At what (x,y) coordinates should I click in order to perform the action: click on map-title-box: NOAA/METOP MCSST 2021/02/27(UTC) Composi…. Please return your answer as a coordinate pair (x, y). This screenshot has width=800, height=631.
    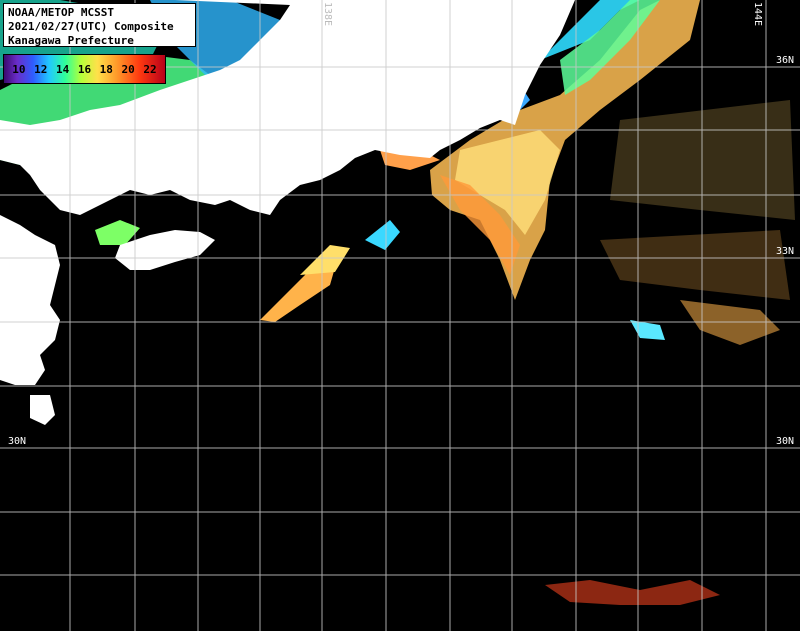
    Looking at the image, I should click on (99, 25).